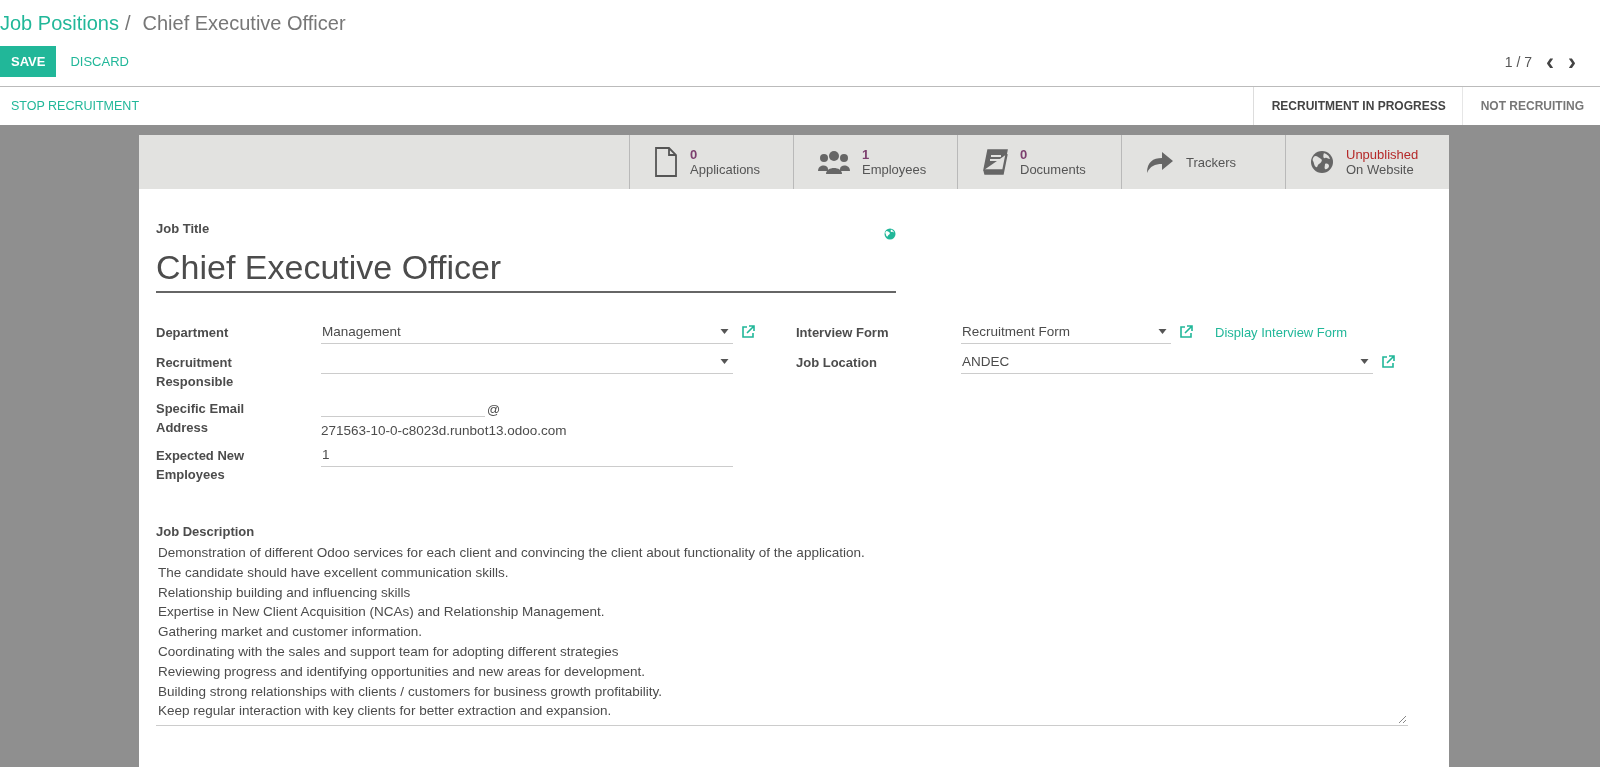 Image resolution: width=1600 pixels, height=767 pixels. What do you see at coordinates (1167, 362) in the screenshot?
I see `dropdown-field: ANDEC` at bounding box center [1167, 362].